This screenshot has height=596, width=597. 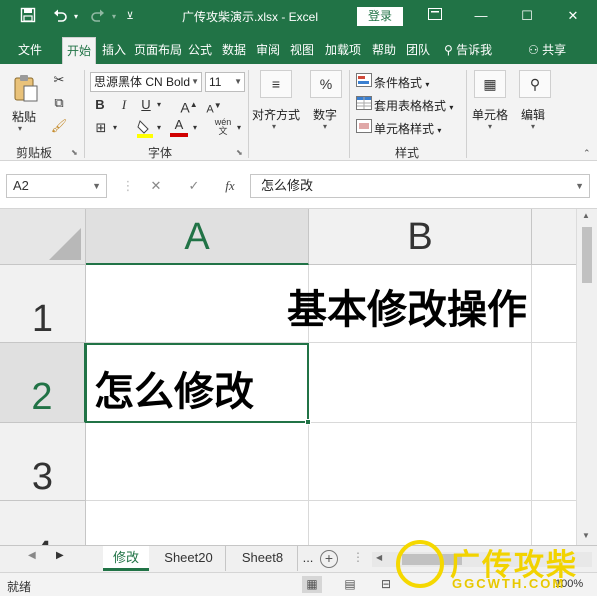 What do you see at coordinates (32, 555) in the screenshot?
I see `previous-sheet-icon: ◀` at bounding box center [32, 555].